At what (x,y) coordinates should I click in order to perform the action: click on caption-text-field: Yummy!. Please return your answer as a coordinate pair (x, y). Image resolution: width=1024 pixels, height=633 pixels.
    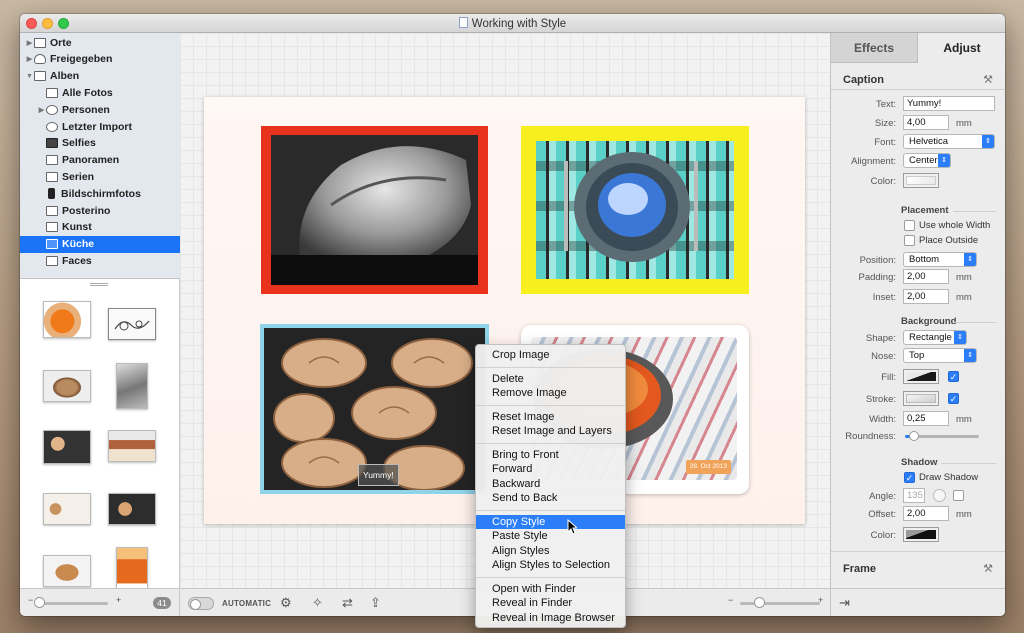
    Looking at the image, I should click on (949, 103).